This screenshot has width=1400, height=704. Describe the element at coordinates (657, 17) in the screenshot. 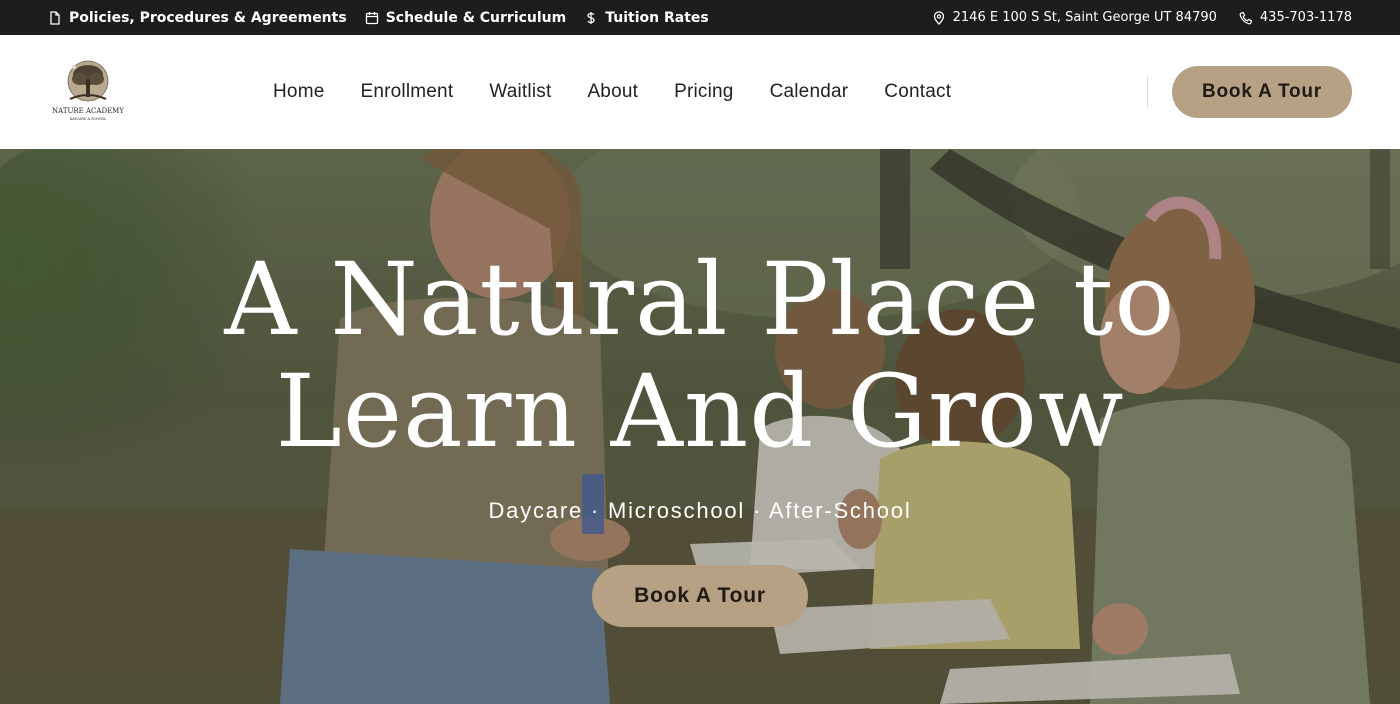

I see `tuition-label: Tuition Rates` at that location.